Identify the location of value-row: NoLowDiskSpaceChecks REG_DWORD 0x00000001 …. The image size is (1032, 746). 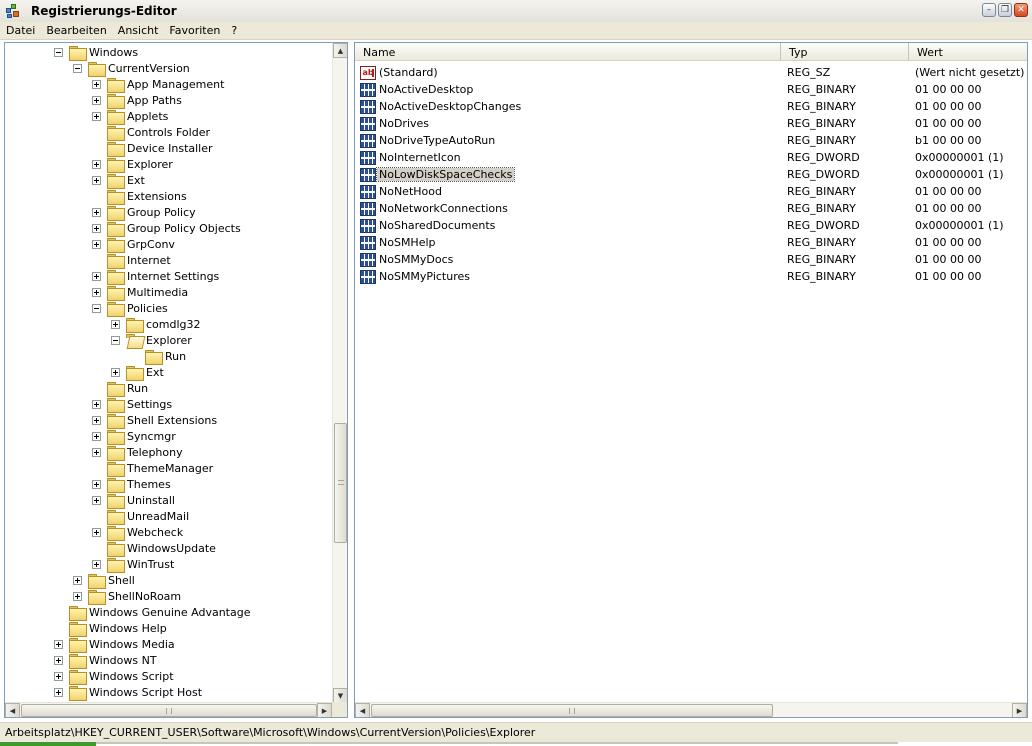
(691, 174).